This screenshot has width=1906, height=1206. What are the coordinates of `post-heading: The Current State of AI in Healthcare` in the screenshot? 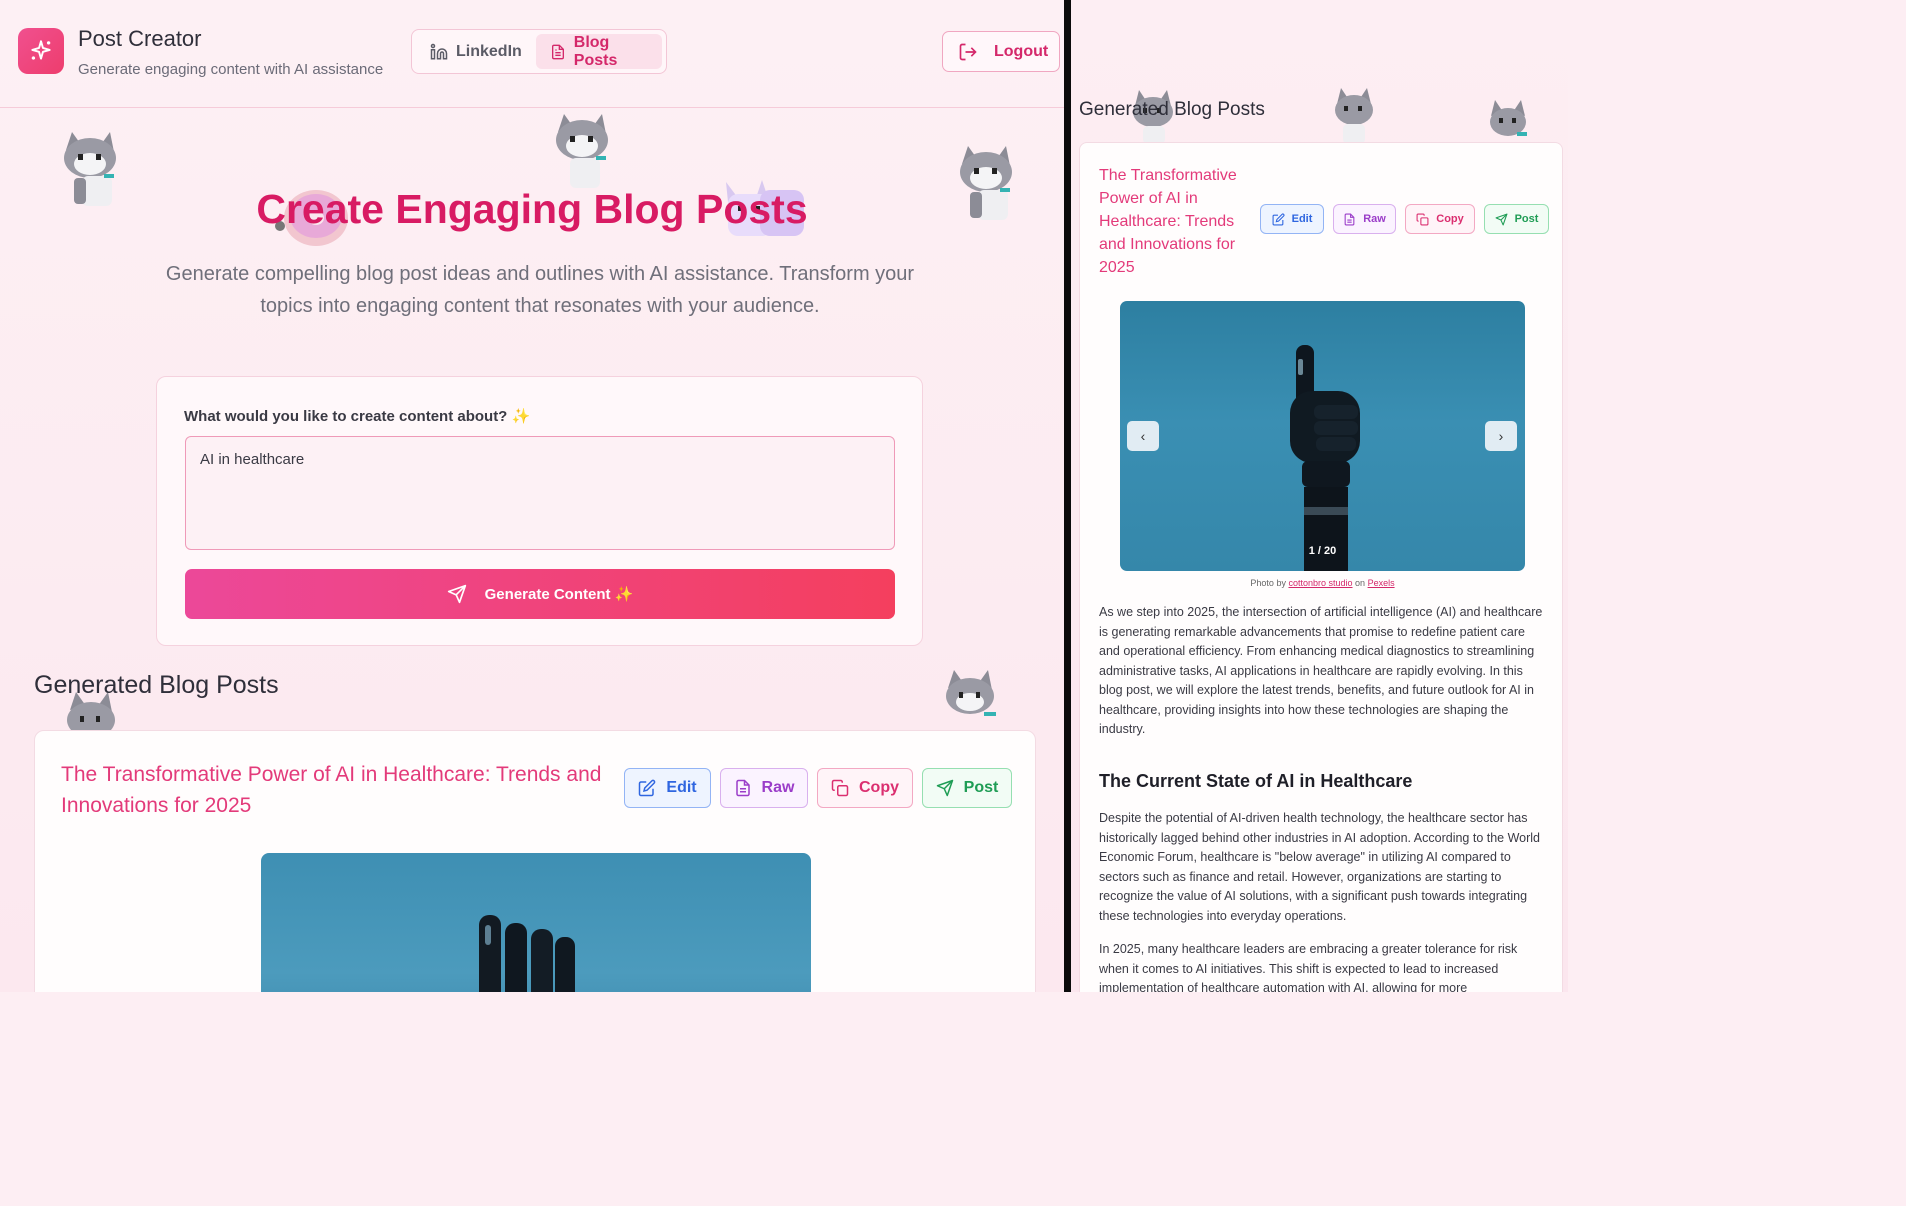 It's located at (1256, 781).